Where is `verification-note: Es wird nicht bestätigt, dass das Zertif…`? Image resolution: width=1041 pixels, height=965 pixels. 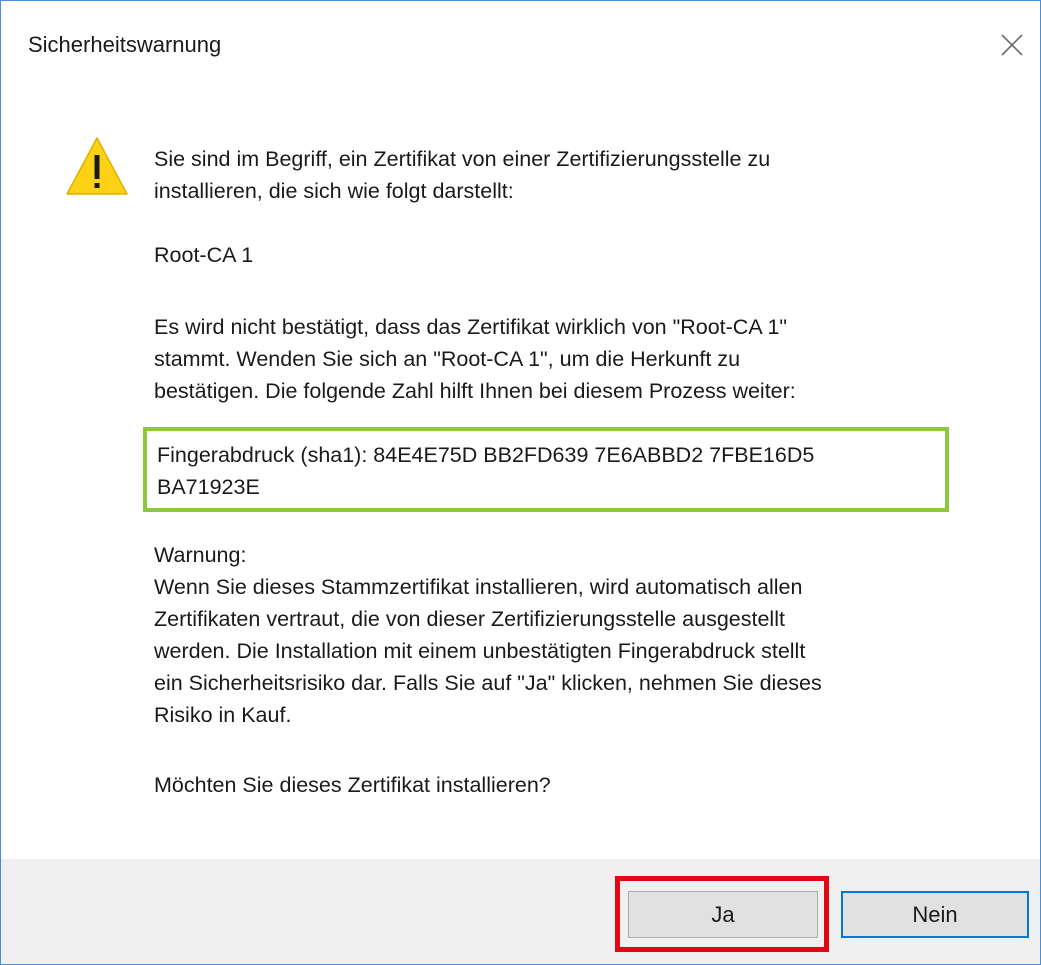 verification-note: Es wird nicht bestätigt, dass das Zertif… is located at coordinates (475, 359).